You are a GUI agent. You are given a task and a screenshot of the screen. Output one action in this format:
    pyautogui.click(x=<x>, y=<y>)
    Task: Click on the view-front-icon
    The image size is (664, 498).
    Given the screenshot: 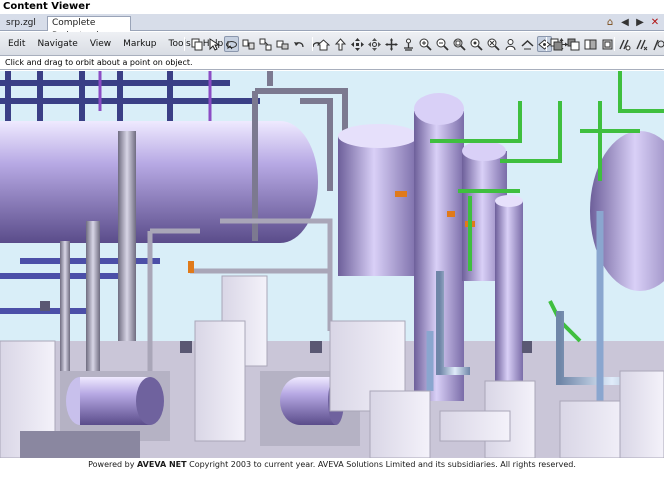 What is the action you would take?
    pyautogui.click(x=556, y=44)
    